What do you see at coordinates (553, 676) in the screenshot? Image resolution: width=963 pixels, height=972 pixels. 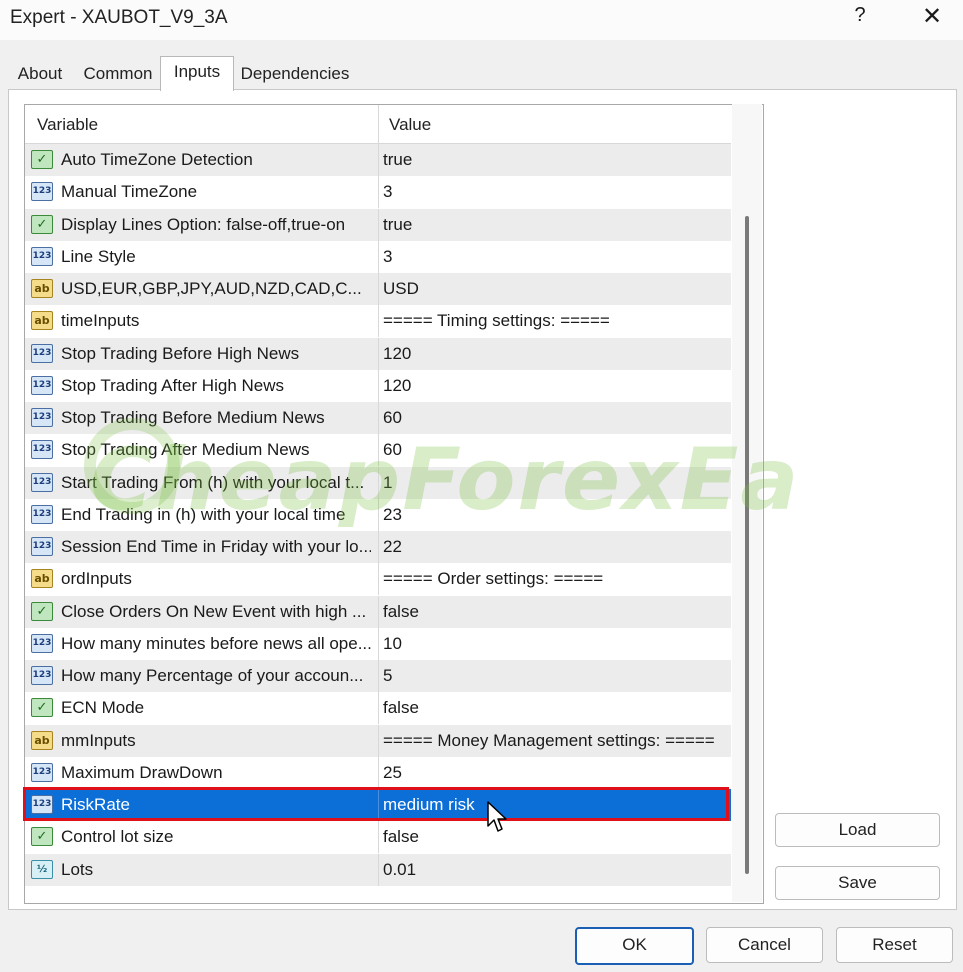 I see `input-value-cell: 5` at bounding box center [553, 676].